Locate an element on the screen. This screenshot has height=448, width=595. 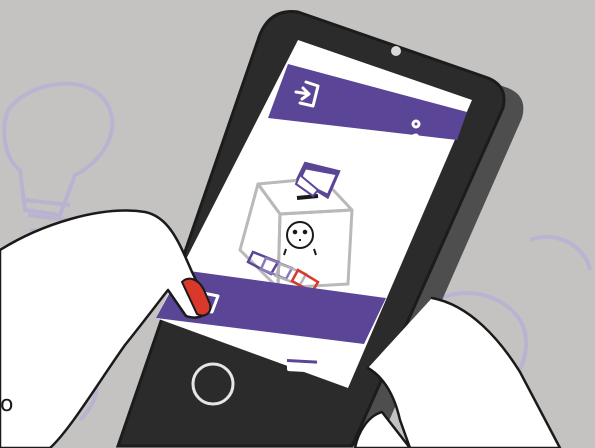
lightbulb-doodle-left is located at coordinates (58, 149).